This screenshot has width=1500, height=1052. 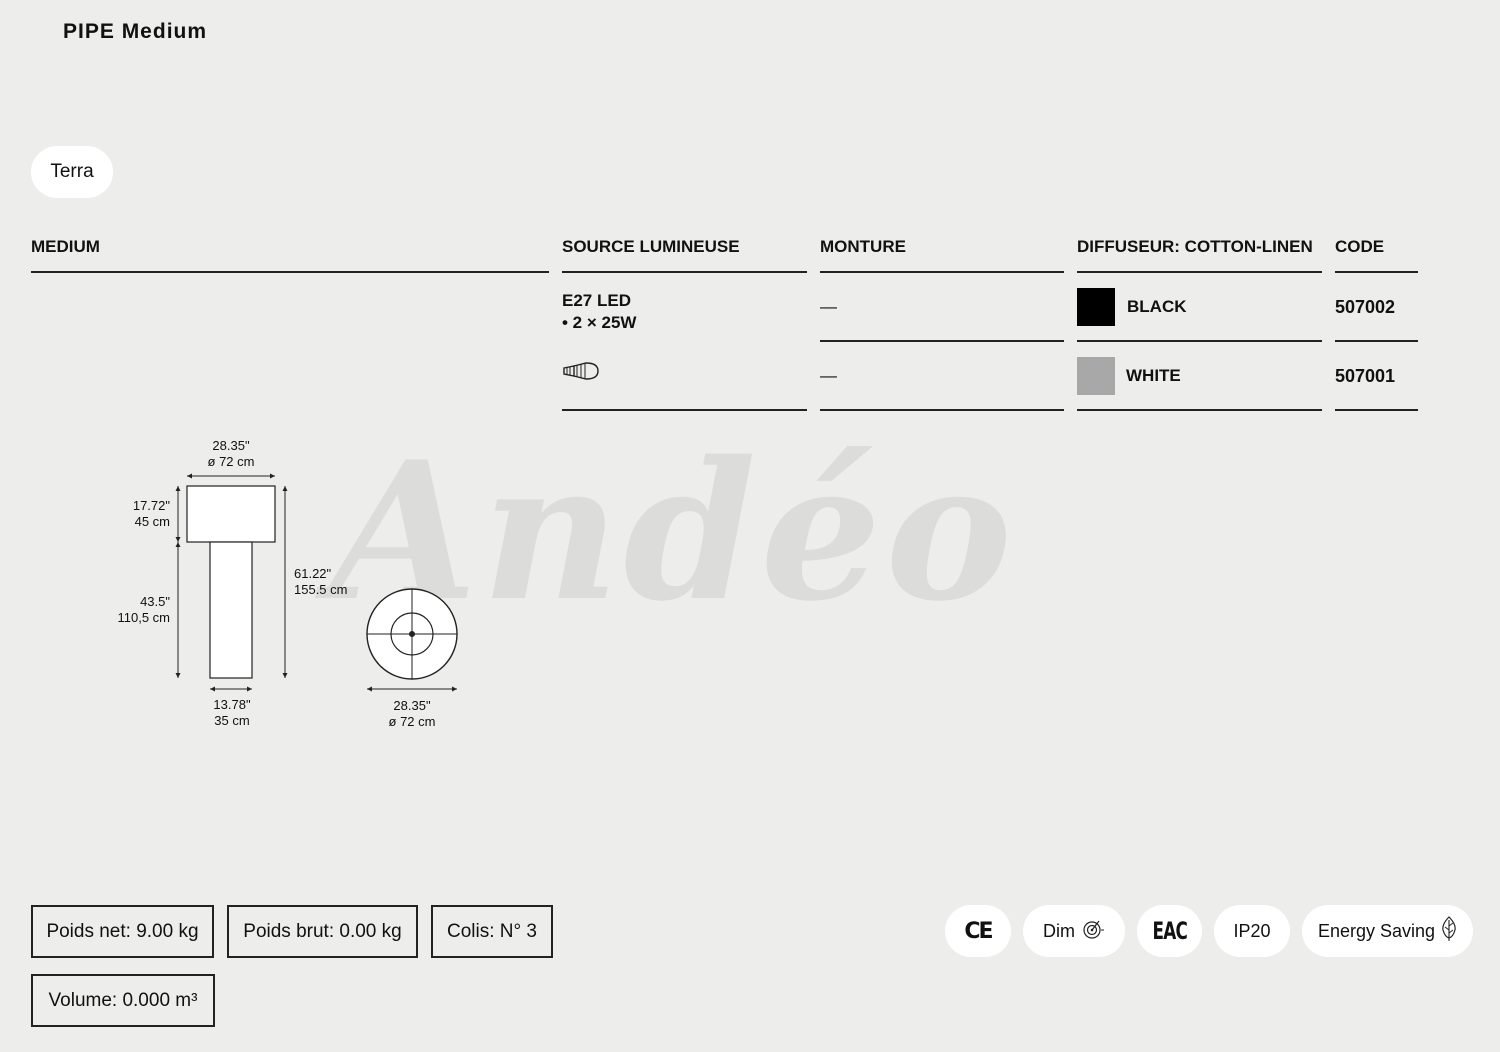 I want to click on dimmer-icon, so click(x=1093, y=931).